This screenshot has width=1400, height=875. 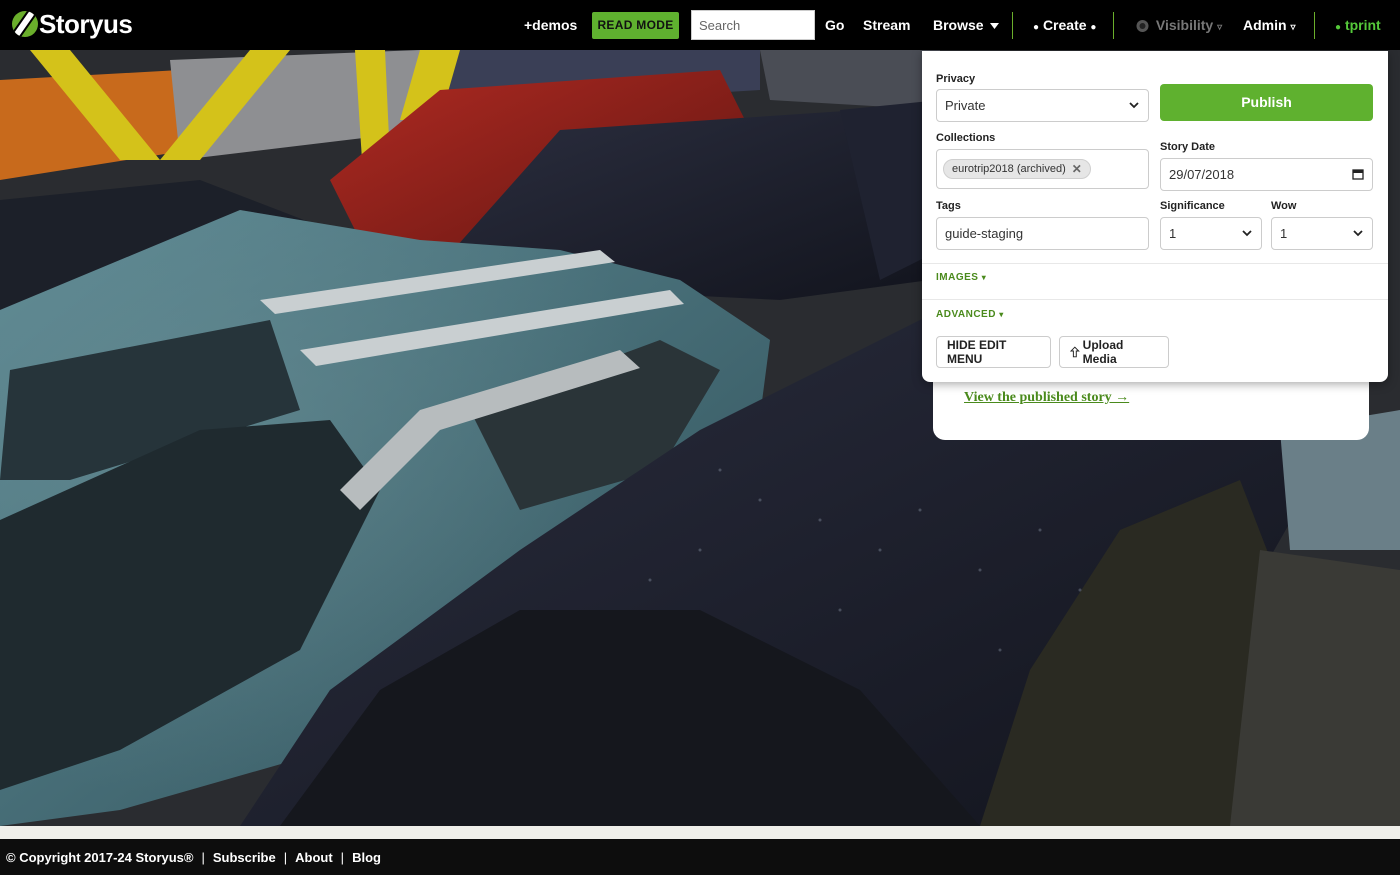 I want to click on significance-value: 1, so click(x=1173, y=233).